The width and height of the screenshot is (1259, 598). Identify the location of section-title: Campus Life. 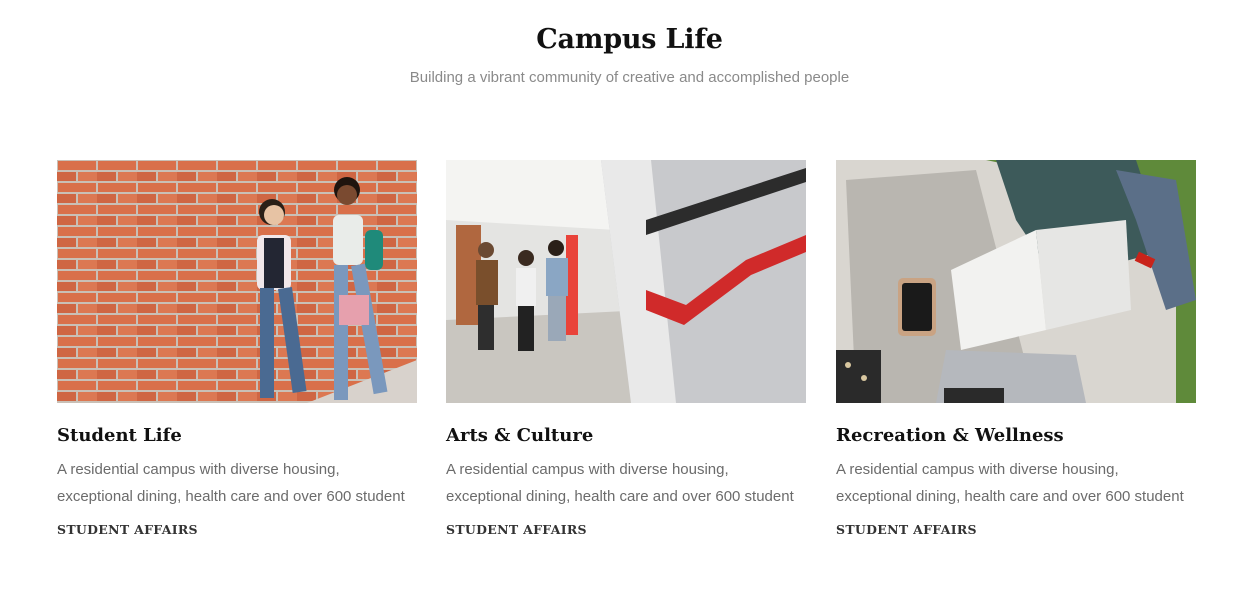
(629, 39).